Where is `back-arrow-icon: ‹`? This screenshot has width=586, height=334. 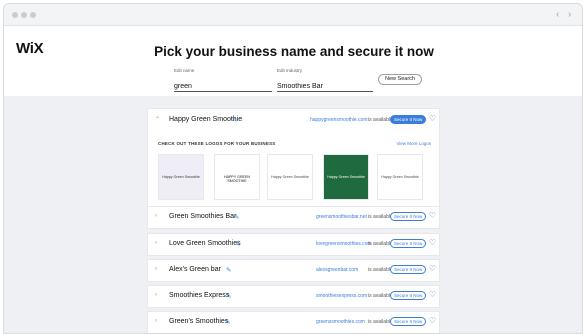 back-arrow-icon: ‹ is located at coordinates (557, 15).